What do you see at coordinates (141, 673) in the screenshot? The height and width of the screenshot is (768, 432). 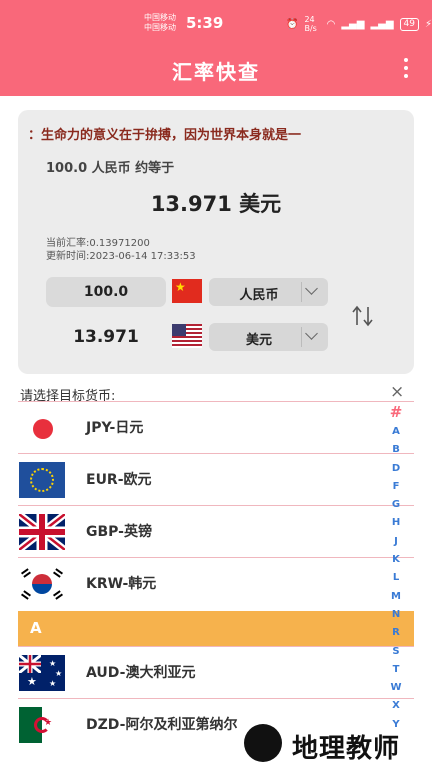 I see `currency-name: AUD-澳大利亚元` at bounding box center [141, 673].